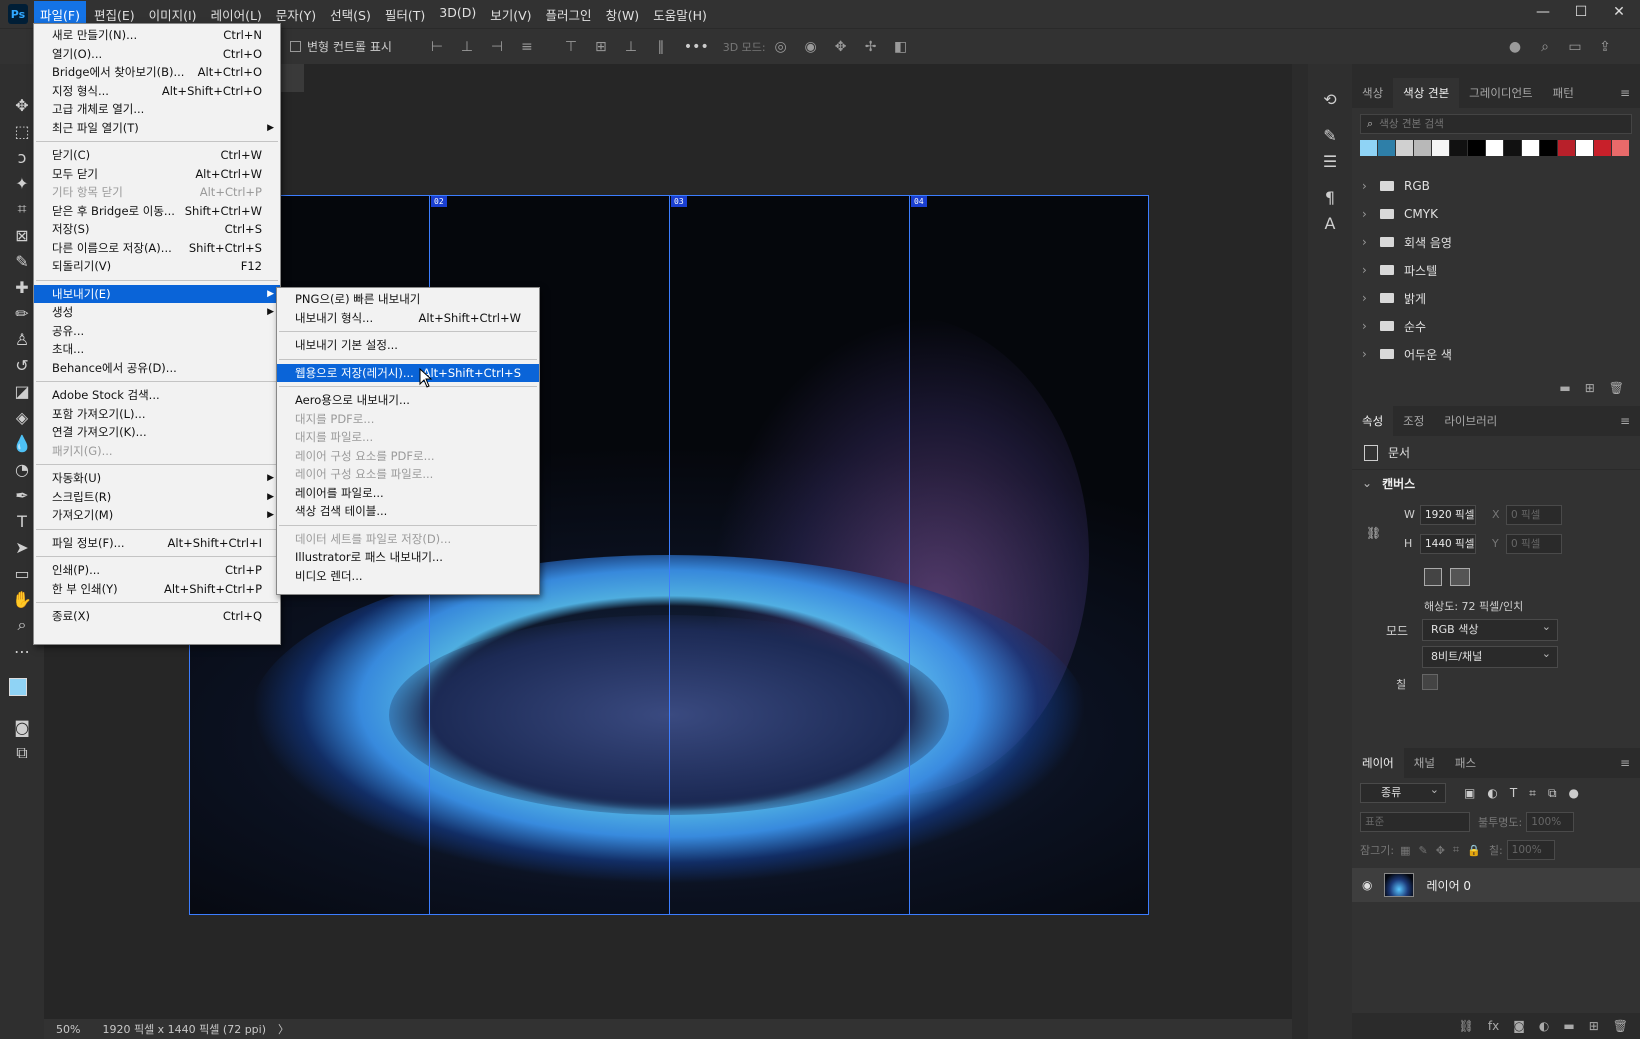 Image resolution: width=1640 pixels, height=1039 pixels. I want to click on minimize-button: —, so click(1543, 12).